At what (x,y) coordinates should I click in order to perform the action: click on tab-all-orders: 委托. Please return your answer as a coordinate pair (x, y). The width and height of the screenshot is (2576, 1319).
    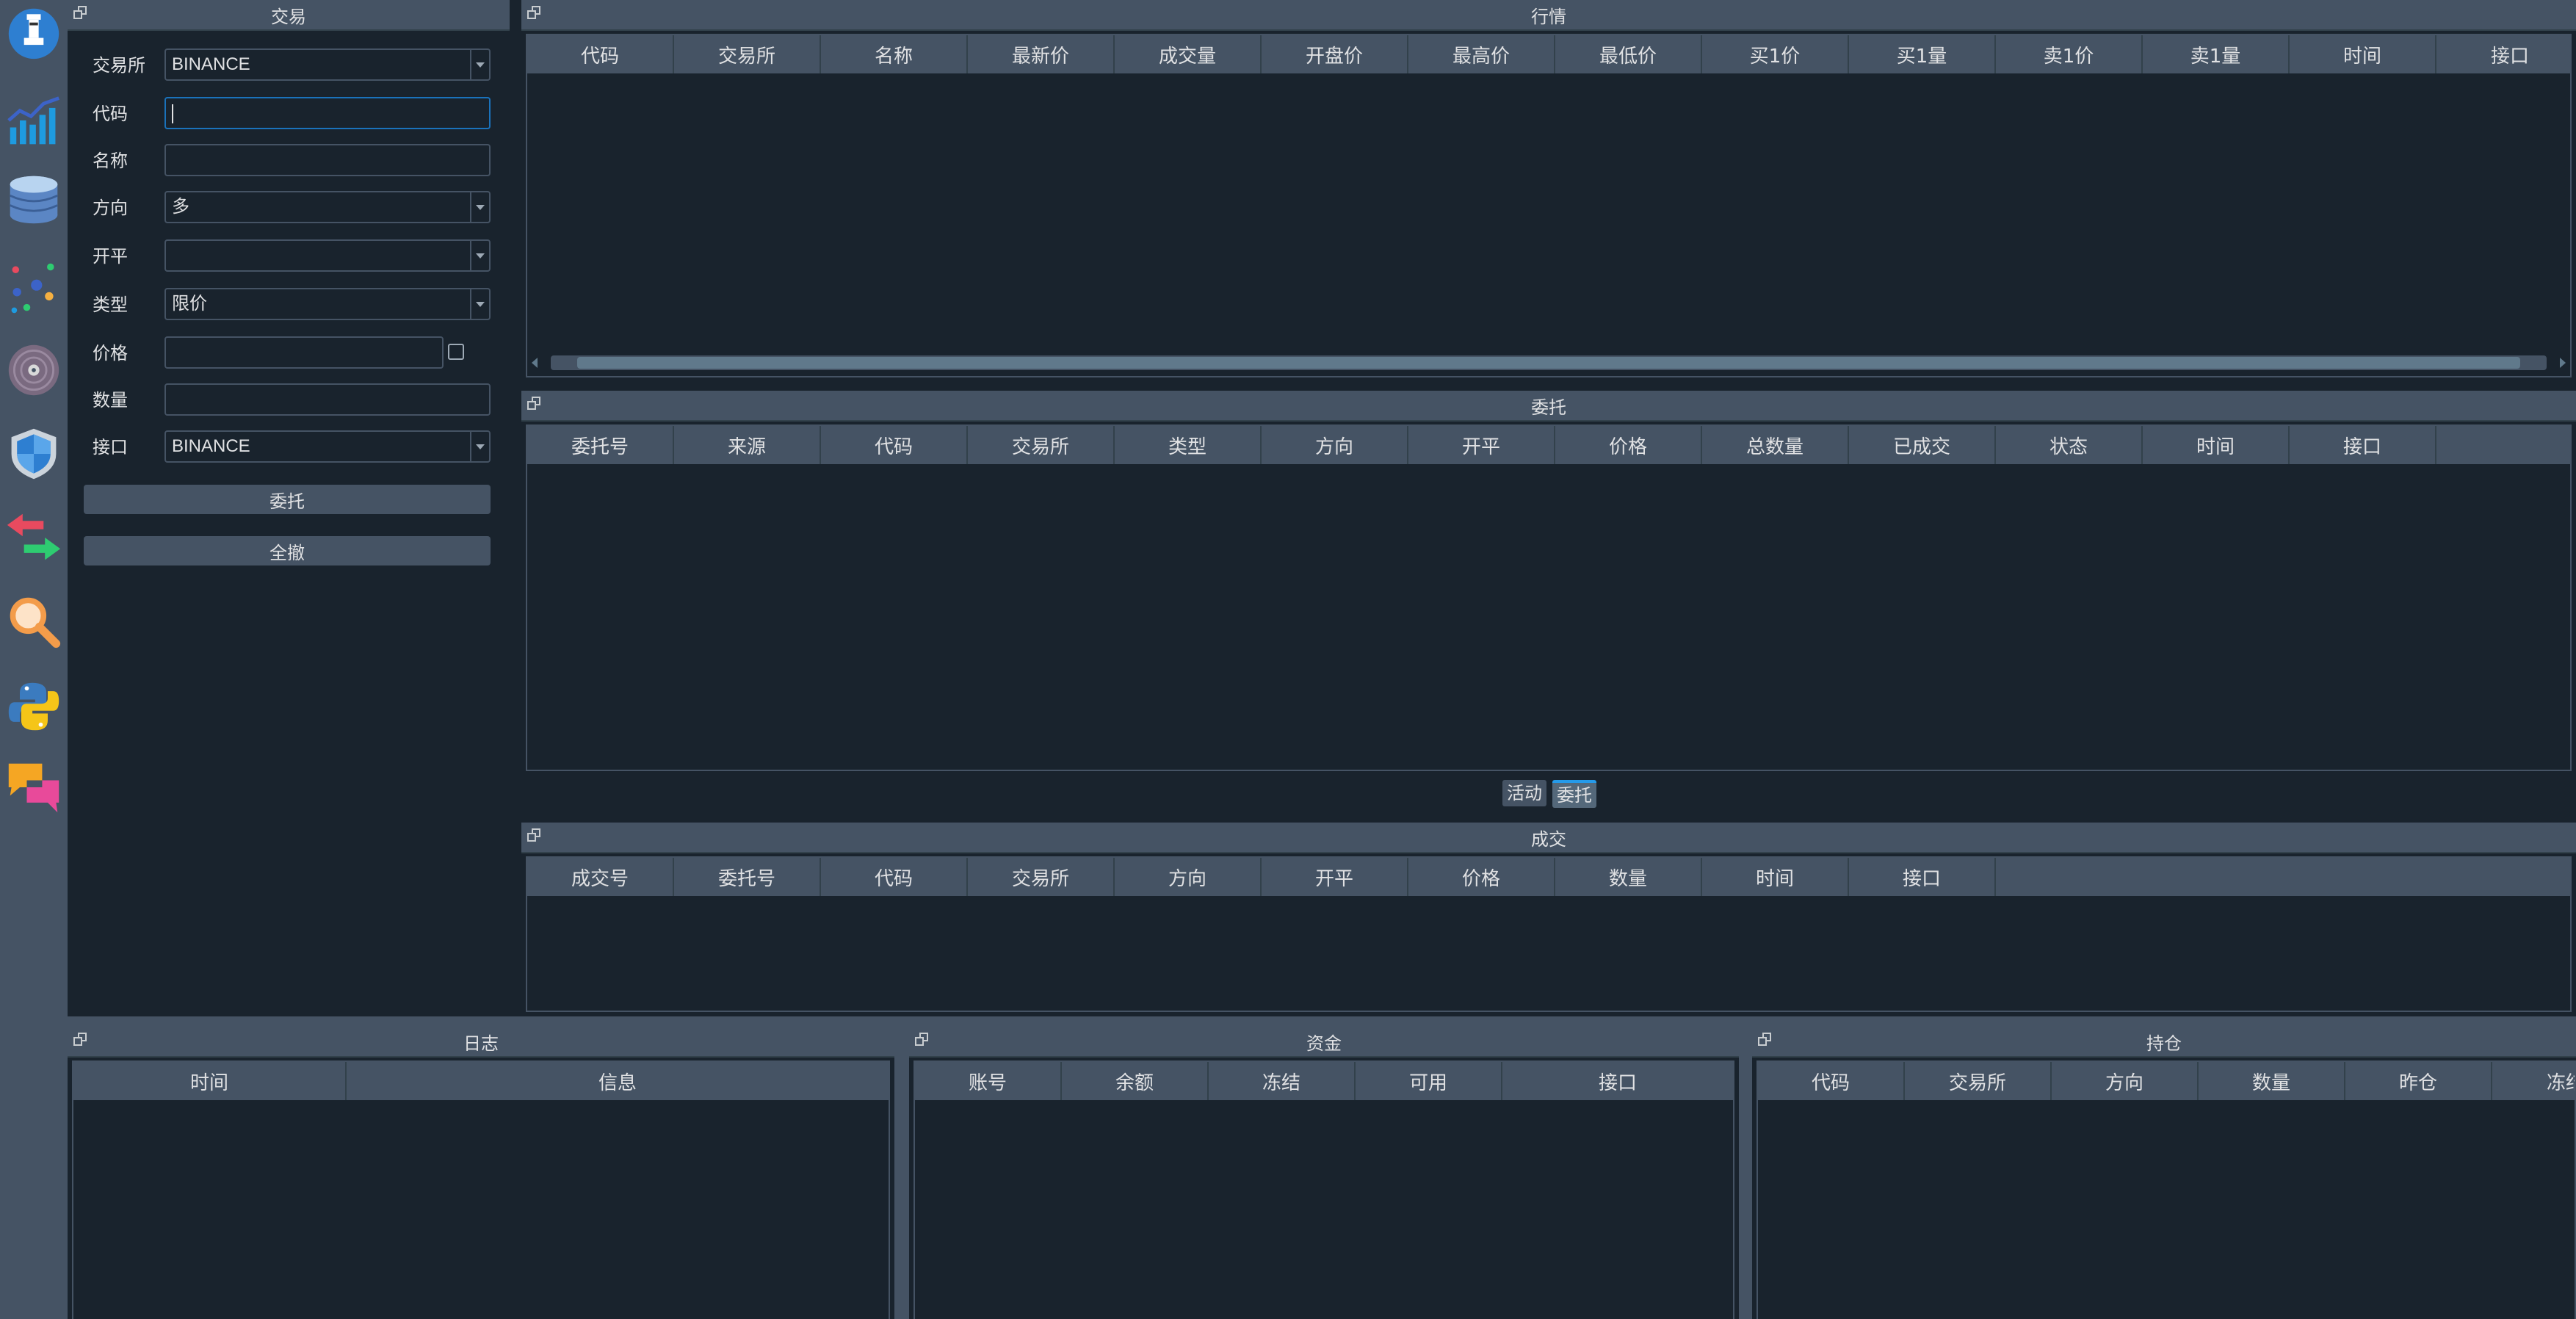
    Looking at the image, I should click on (1574, 794).